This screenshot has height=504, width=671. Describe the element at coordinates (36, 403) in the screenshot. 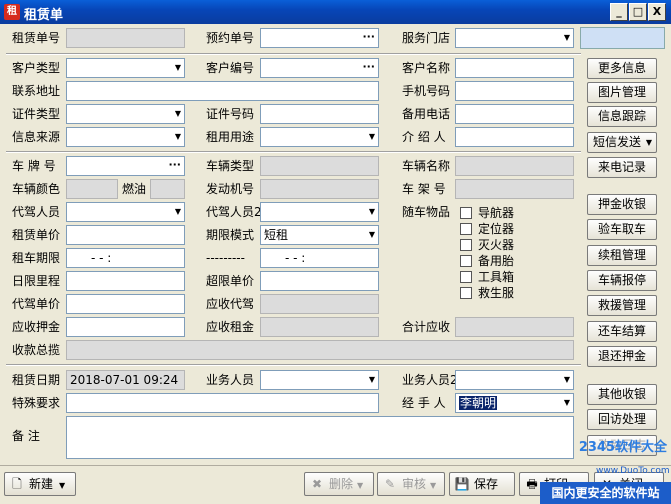

I see `special-label: 特殊要求` at that location.